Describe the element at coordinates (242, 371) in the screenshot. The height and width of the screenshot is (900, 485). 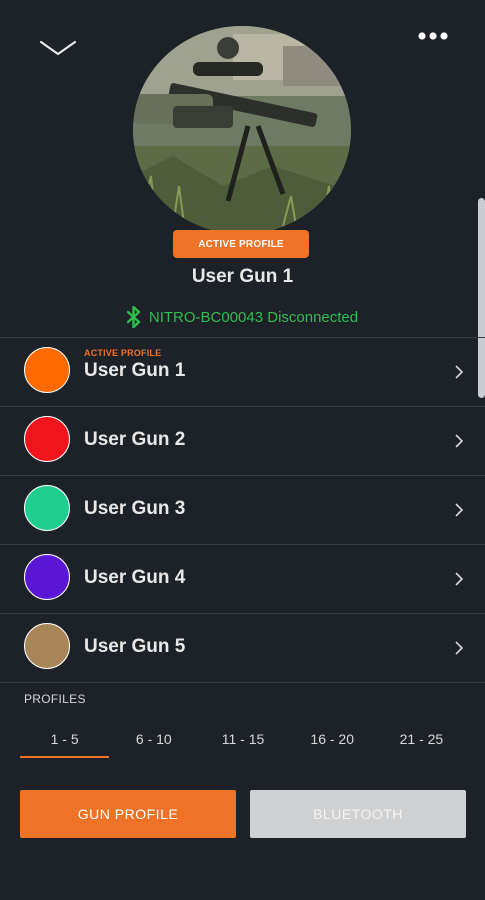
I see `profile-row-user-gun-1: ACTIVE PROFILE User Gun 1` at that location.